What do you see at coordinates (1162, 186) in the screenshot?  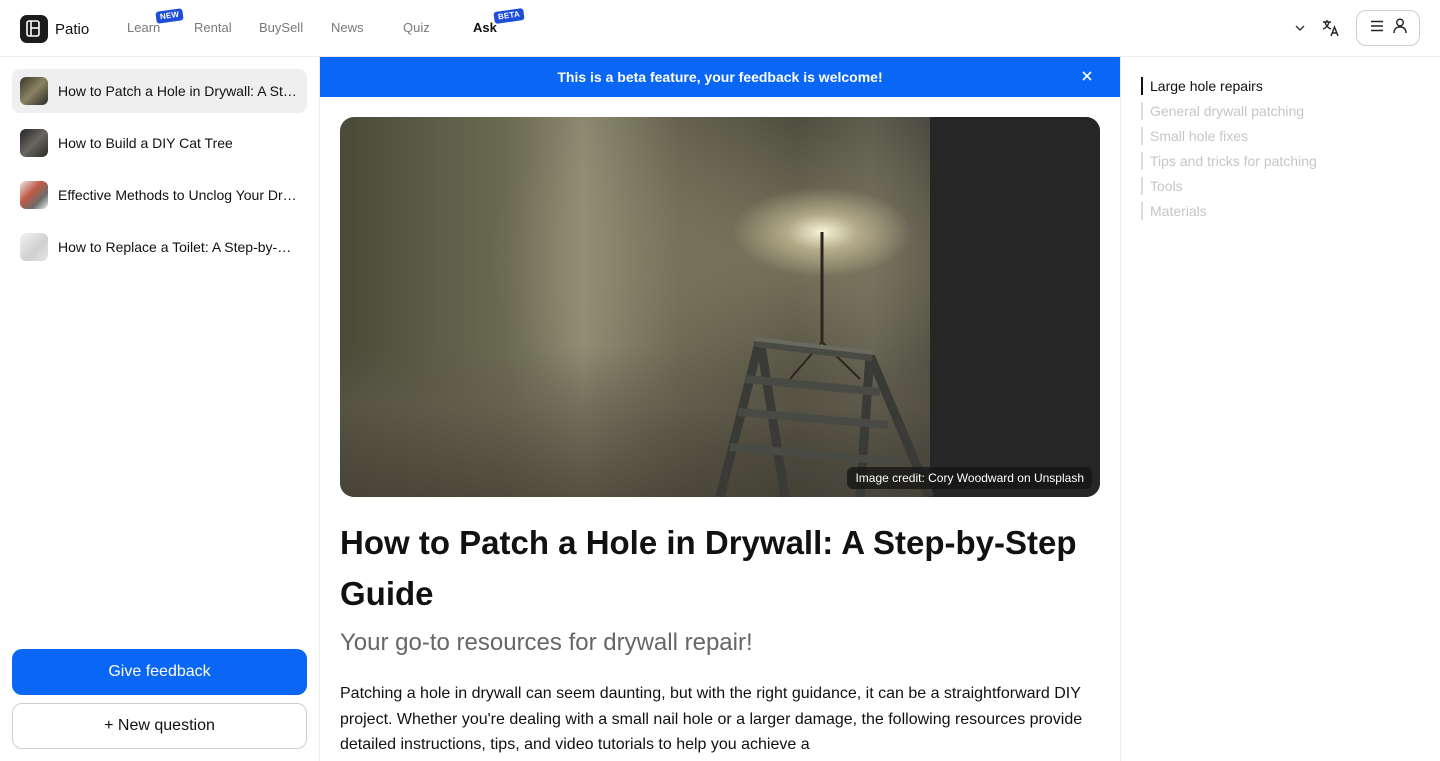 I see `toc-item: Tools` at bounding box center [1162, 186].